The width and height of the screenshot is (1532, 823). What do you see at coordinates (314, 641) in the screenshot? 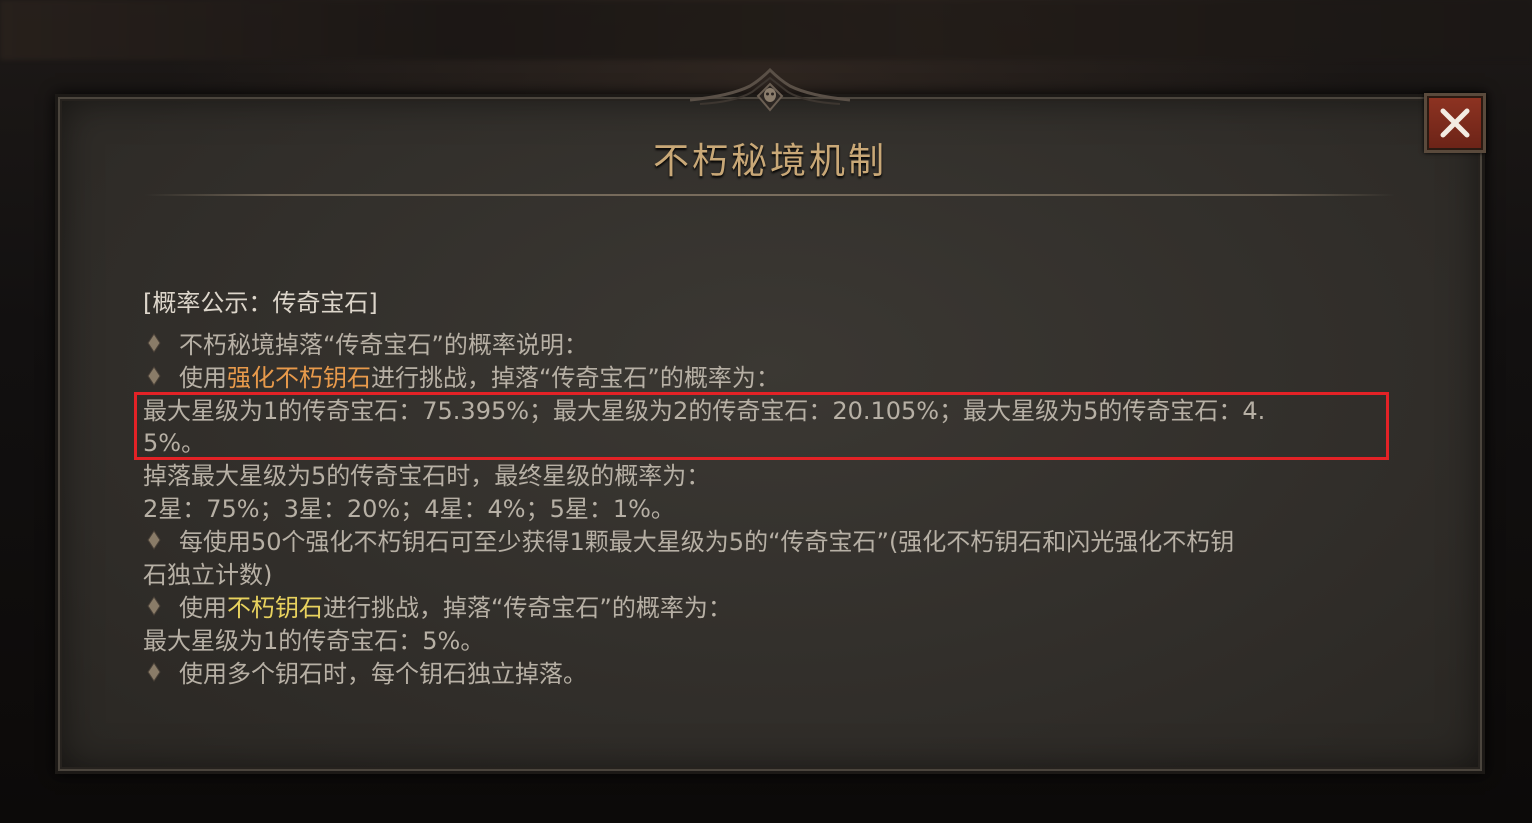
I see `basic-rate: 最大星级为1的传奇宝石：5%。` at bounding box center [314, 641].